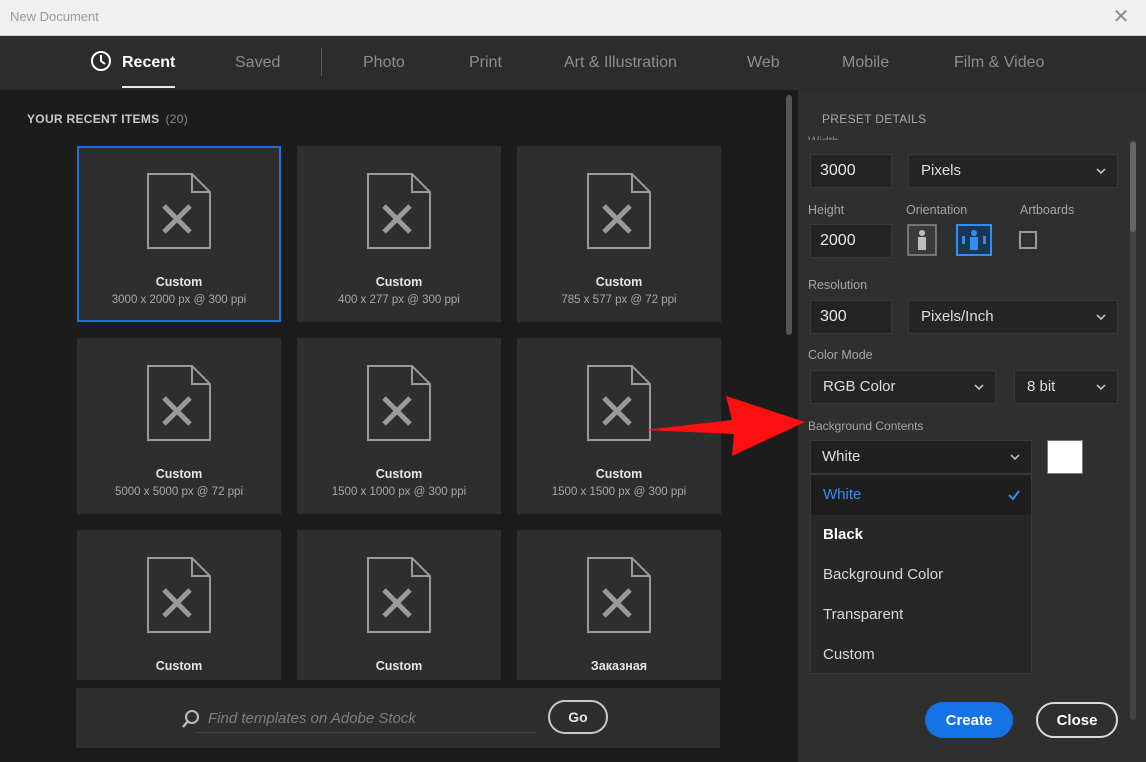 This screenshot has height=762, width=1146. Describe the element at coordinates (974, 240) in the screenshot. I see `landscape-orientation-icon` at that location.